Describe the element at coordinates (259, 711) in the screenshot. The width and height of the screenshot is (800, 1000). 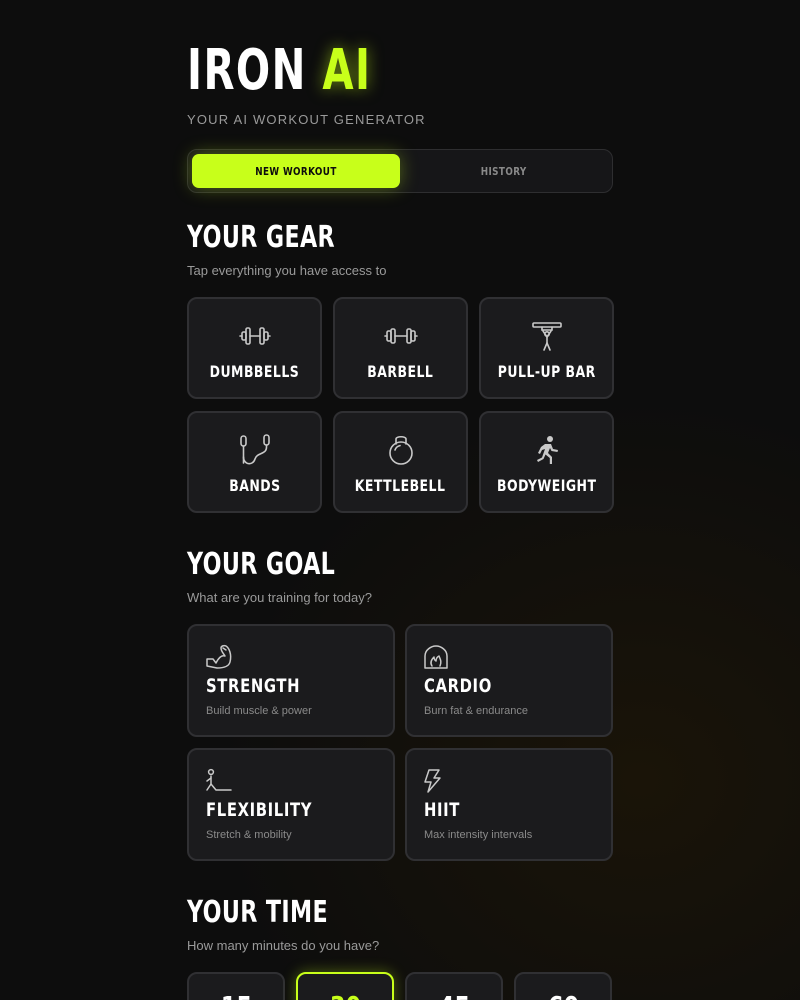
I see `goal-desc-strength: Build muscle & power` at that location.